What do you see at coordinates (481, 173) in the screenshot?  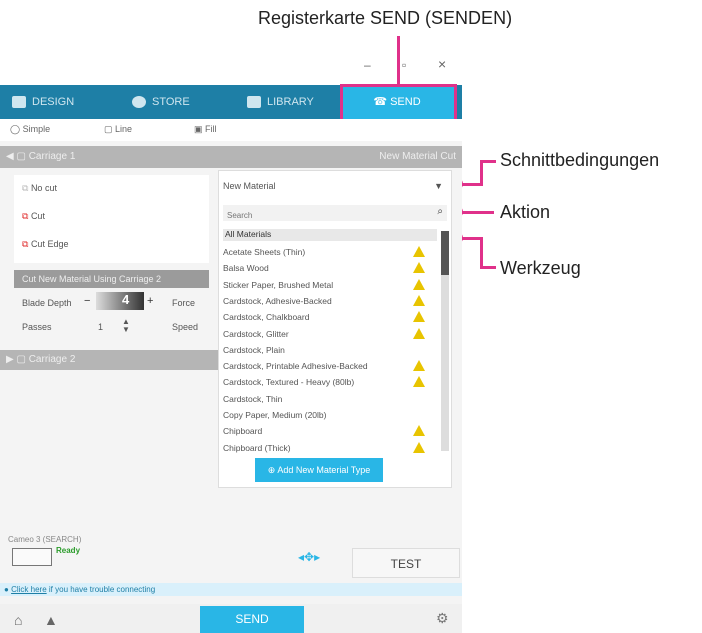 I see `callout-line-cut-v` at bounding box center [481, 173].